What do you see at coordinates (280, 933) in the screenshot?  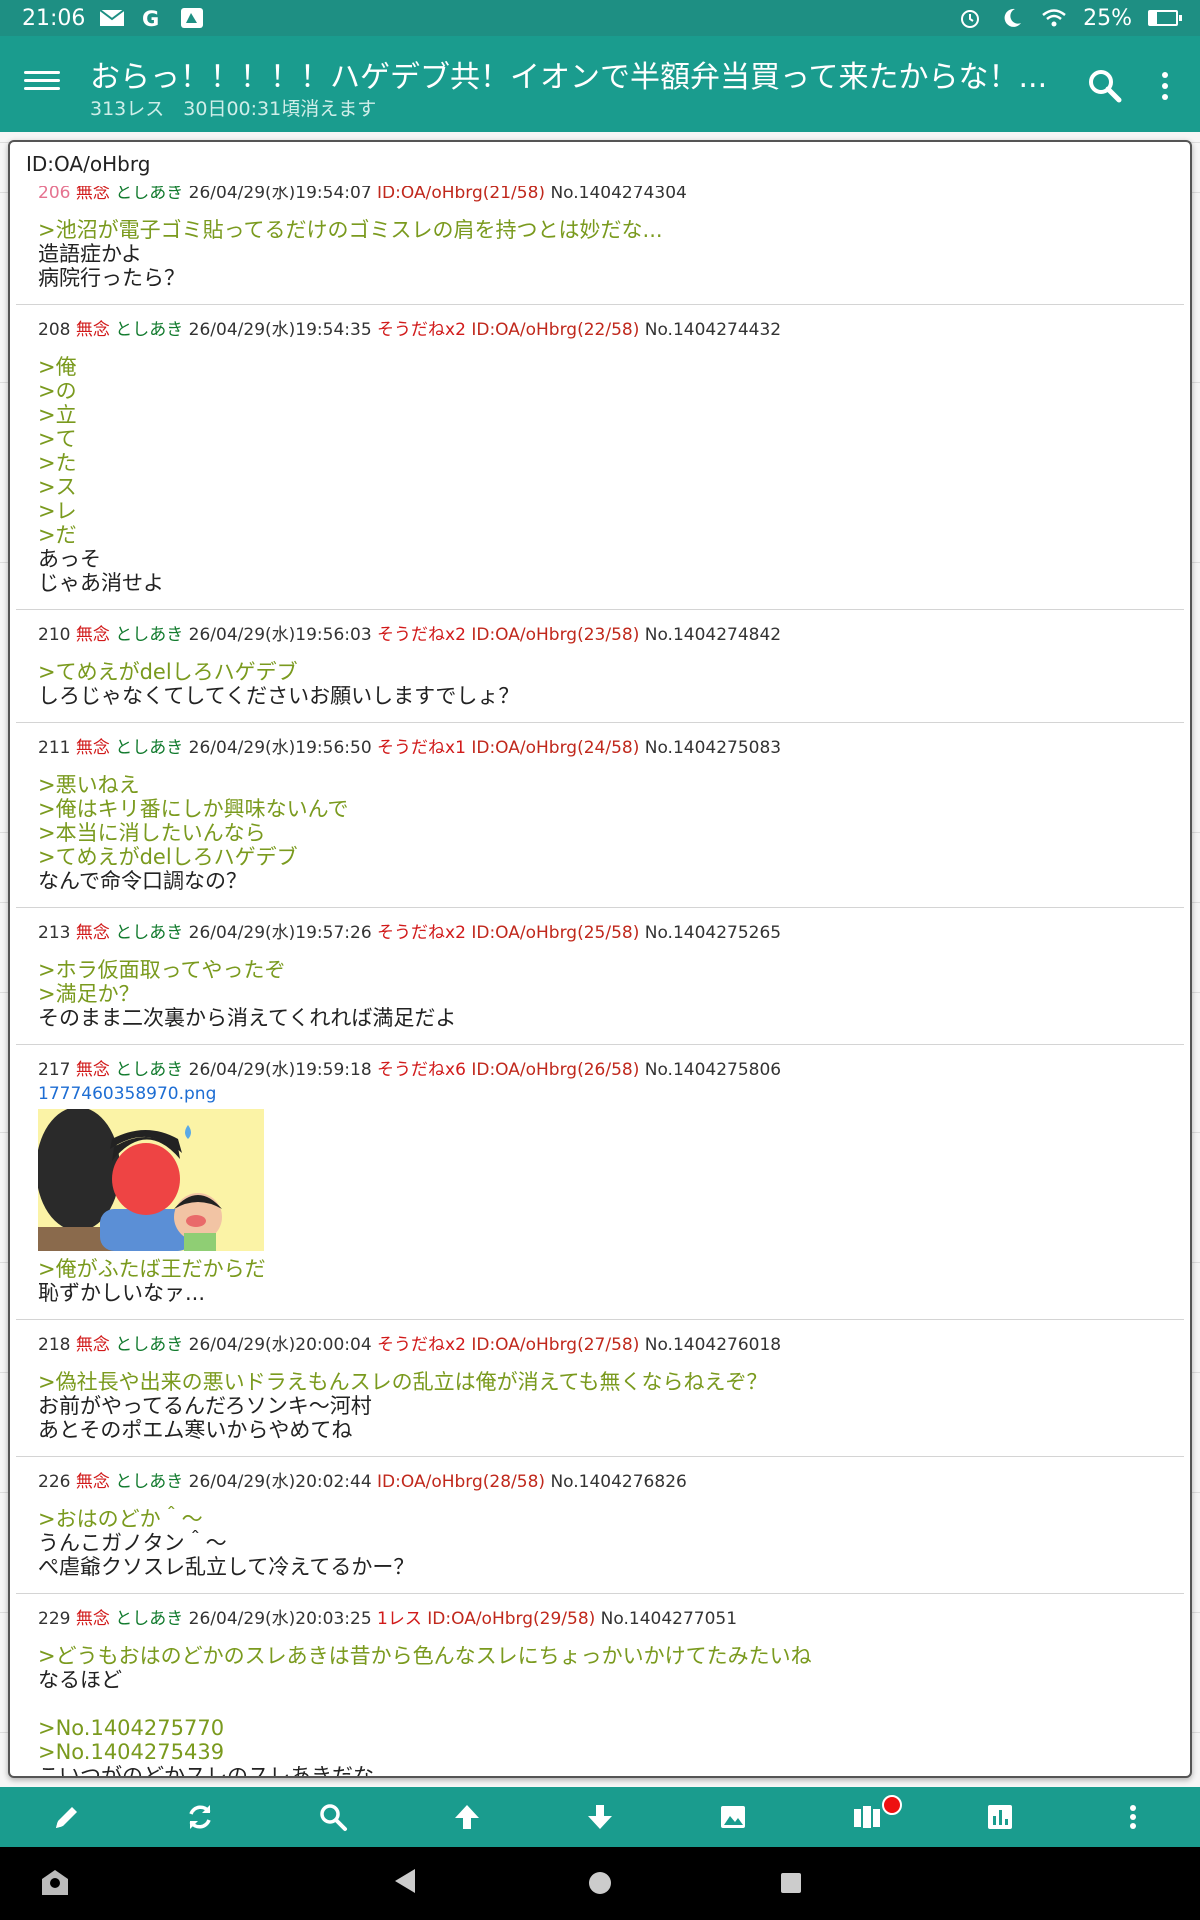 I see `post-date: 26/04/29(水)19:57:26` at bounding box center [280, 933].